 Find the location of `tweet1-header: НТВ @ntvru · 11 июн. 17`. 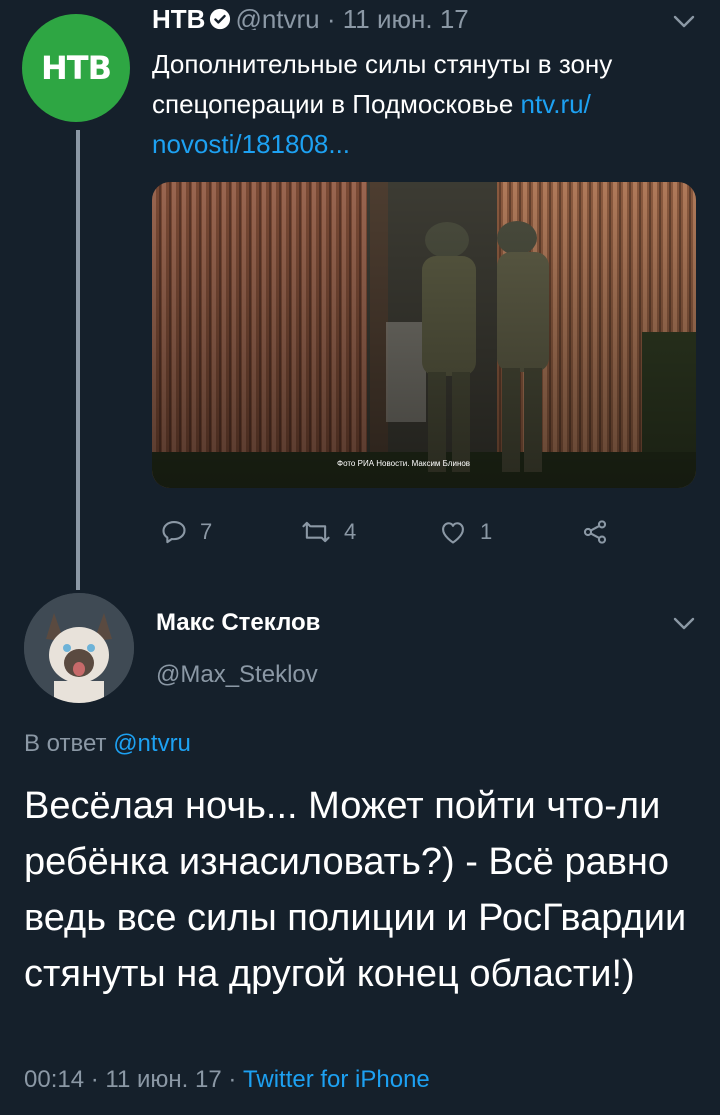

tweet1-header: НТВ @ntvru · 11 июн. 17 is located at coordinates (310, 17).